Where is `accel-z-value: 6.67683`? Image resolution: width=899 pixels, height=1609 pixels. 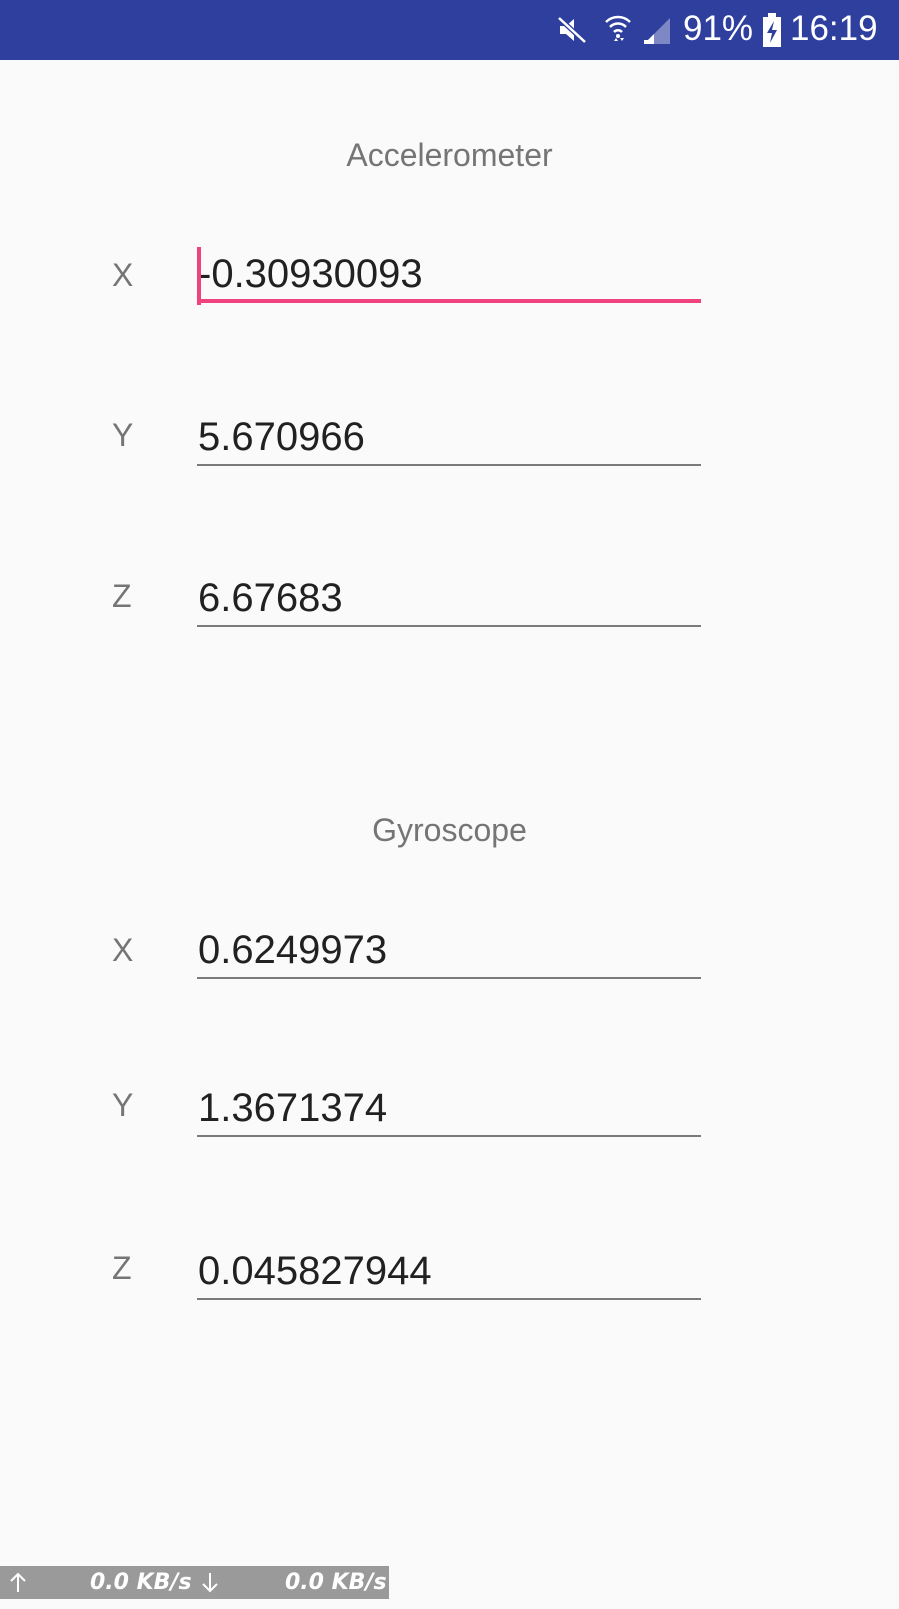 accel-z-value: 6.67683 is located at coordinates (270, 598).